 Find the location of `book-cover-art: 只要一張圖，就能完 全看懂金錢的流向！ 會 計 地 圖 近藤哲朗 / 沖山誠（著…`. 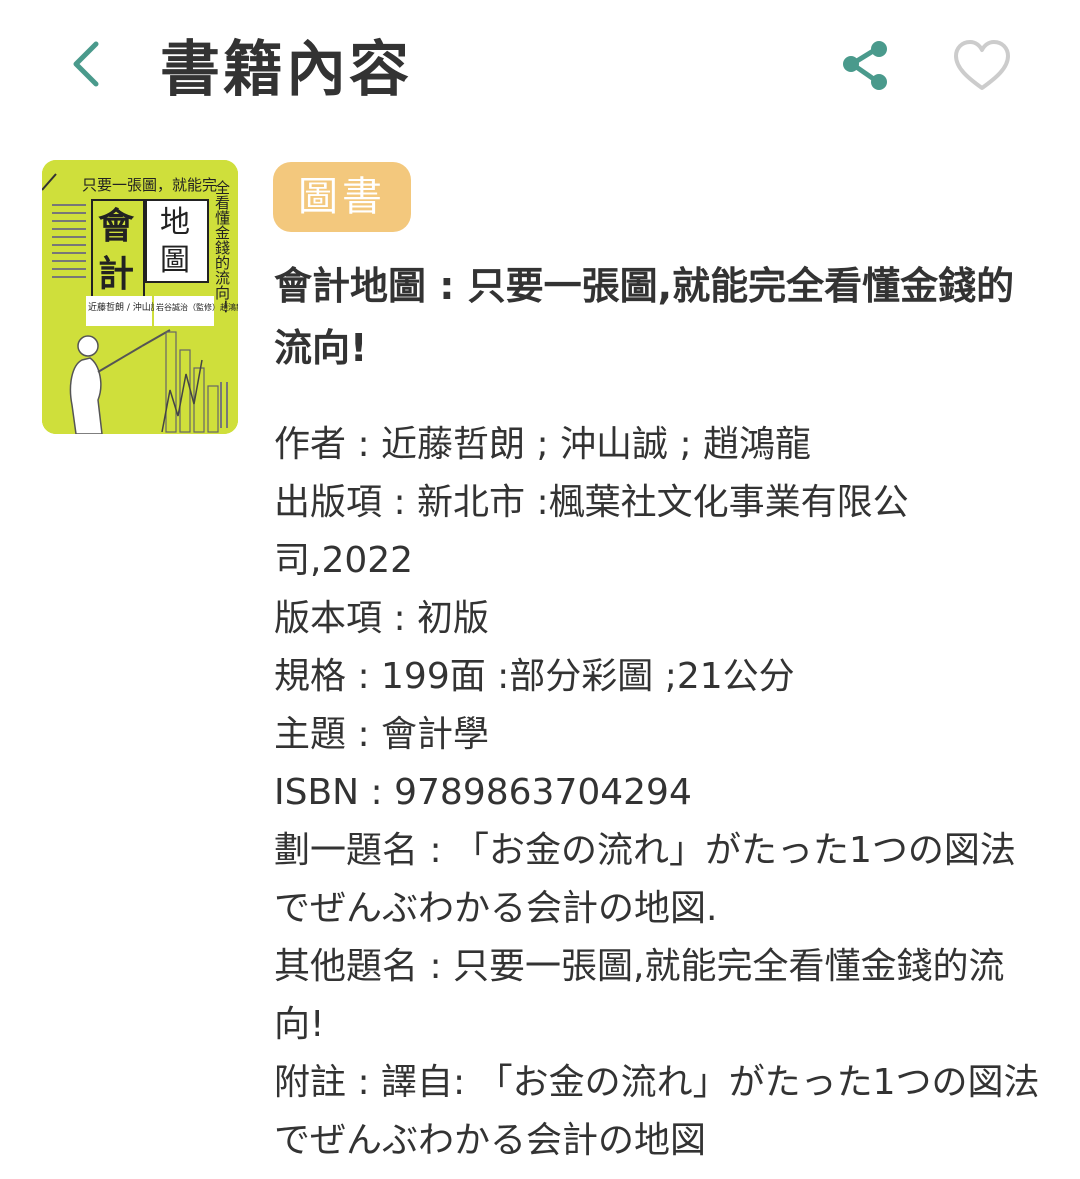

book-cover-art: 只要一張圖，就能完 全看懂金錢的流向！ 會 計 地 圖 近藤哲朗 / 沖山誠（著… is located at coordinates (140, 297).